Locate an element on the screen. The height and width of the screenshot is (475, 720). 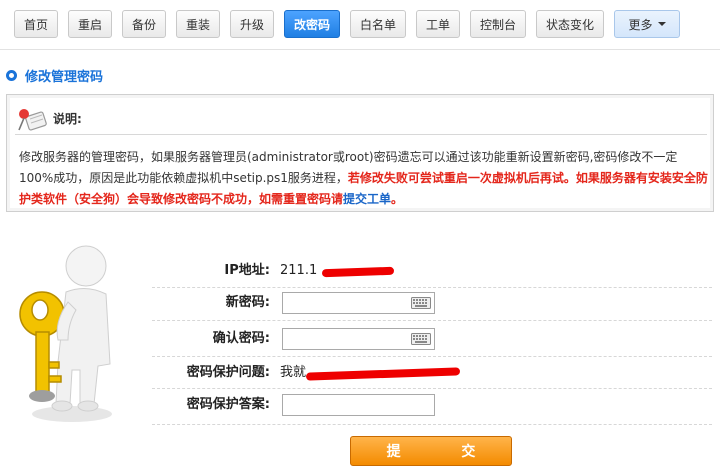
top-tab-bar: 首页 重启 备份 重装 升级 改密码 白名单 工单 控制台 状态变化 更多 is located at coordinates (360, 25).